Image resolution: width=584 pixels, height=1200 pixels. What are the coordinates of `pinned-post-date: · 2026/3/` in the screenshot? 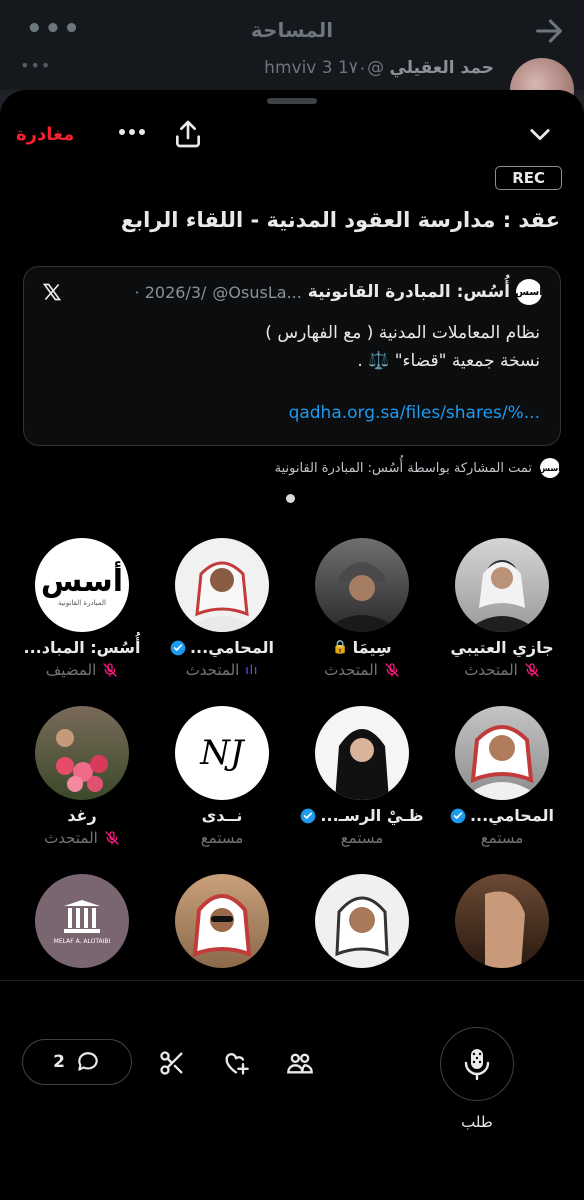 It's located at (170, 292).